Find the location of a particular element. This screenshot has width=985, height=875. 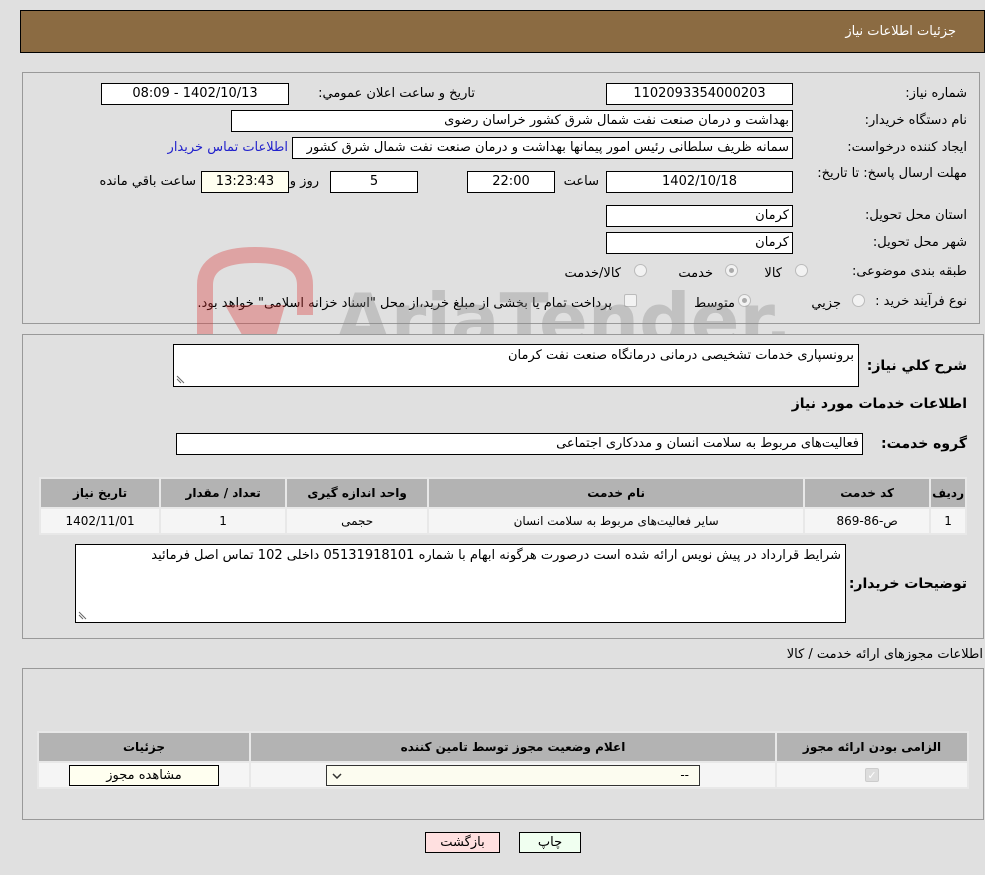

announce-datetime-field: 1402/10/13 - 08:09 is located at coordinates (195, 94).